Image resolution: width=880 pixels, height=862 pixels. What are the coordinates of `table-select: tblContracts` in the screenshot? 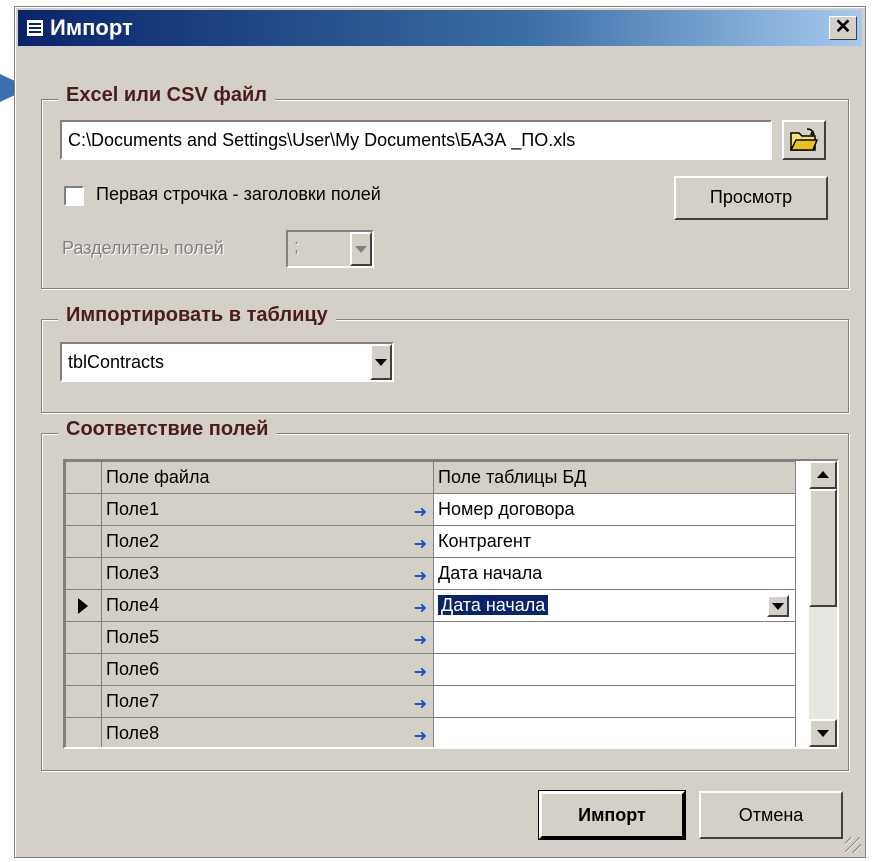 It's located at (227, 362).